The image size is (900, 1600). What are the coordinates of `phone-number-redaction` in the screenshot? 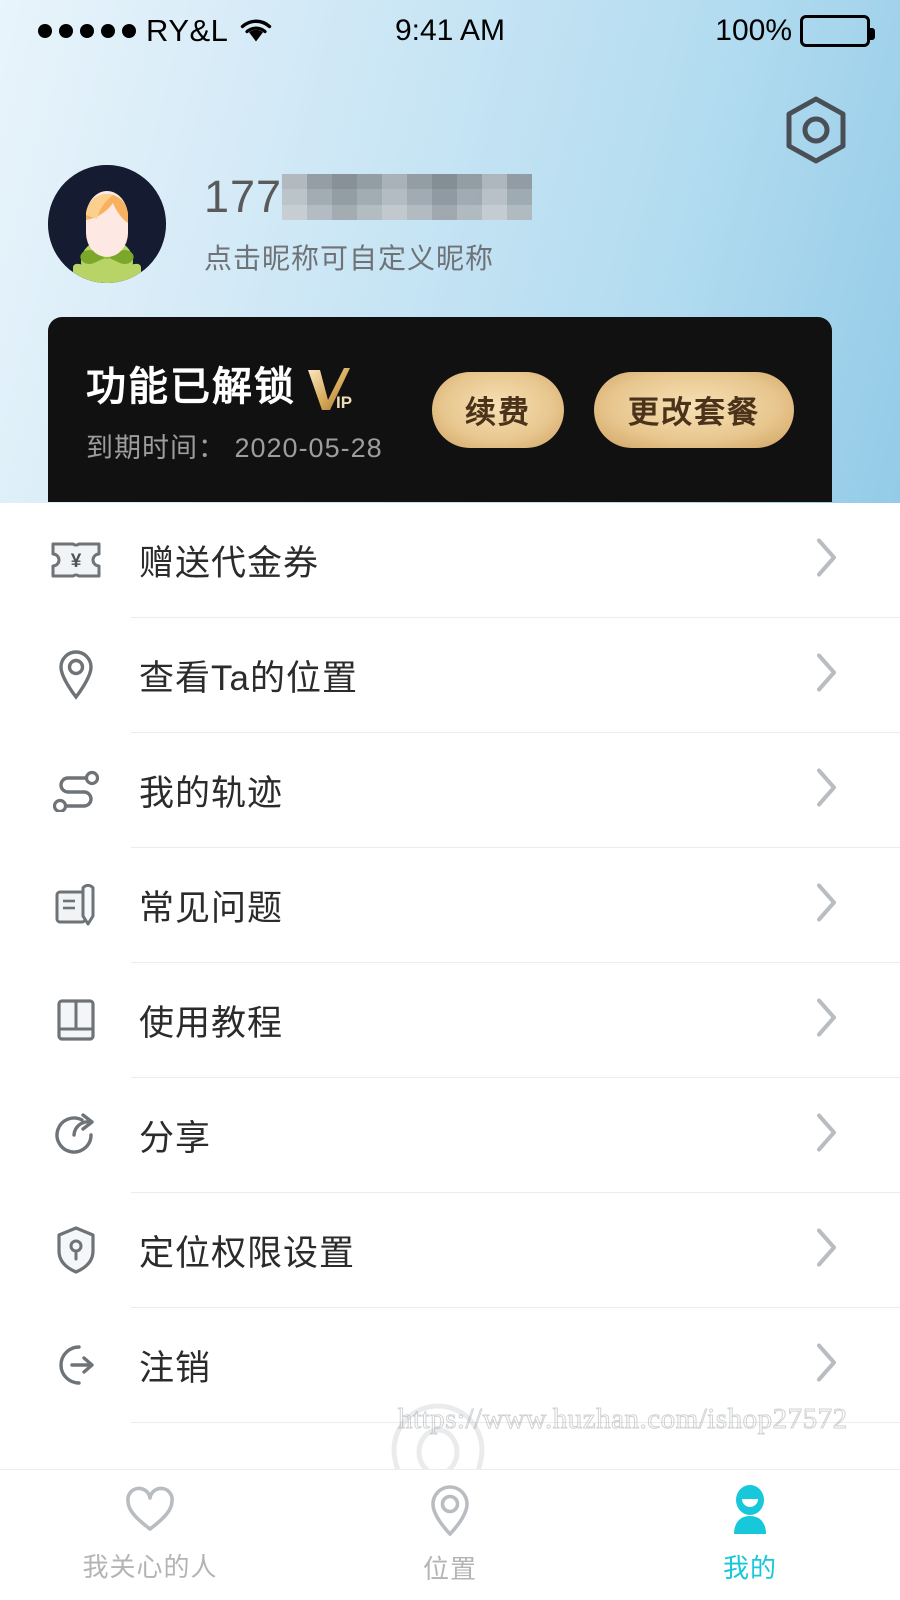 It's located at (407, 197).